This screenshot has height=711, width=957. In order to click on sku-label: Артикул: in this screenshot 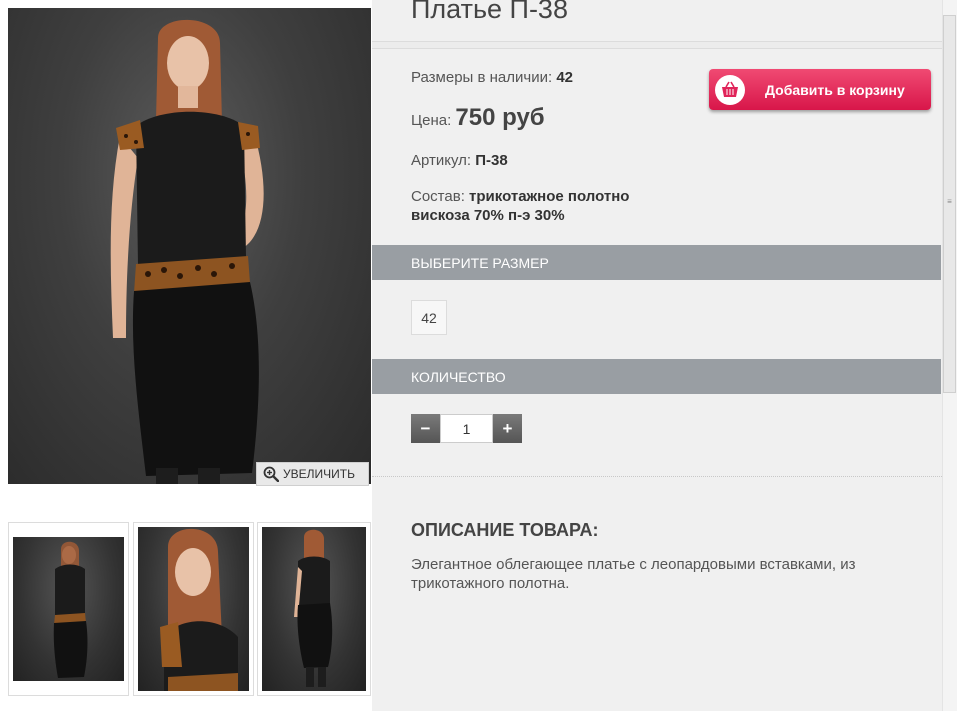, I will do `click(441, 160)`.